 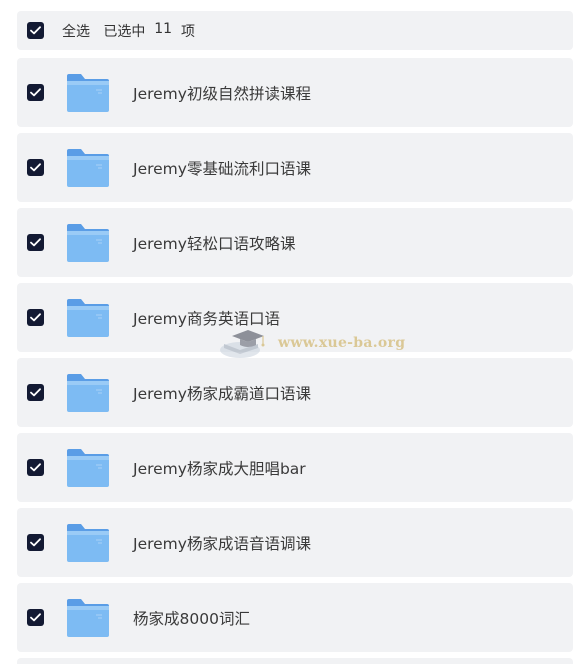 I want to click on select-all-label: 全选, so click(x=76, y=31).